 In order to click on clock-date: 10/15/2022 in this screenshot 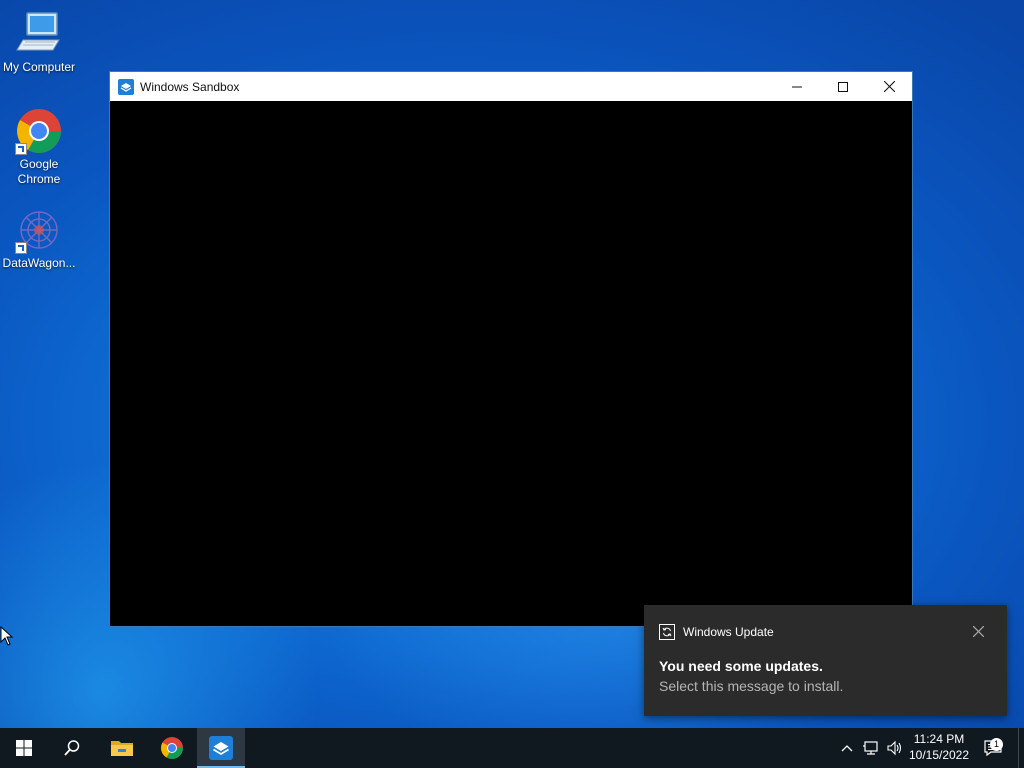, I will do `click(939, 755)`.